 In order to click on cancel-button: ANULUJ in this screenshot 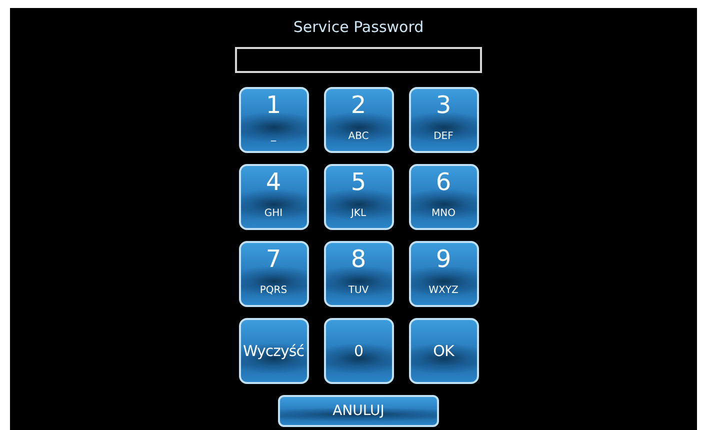, I will do `click(358, 411)`.